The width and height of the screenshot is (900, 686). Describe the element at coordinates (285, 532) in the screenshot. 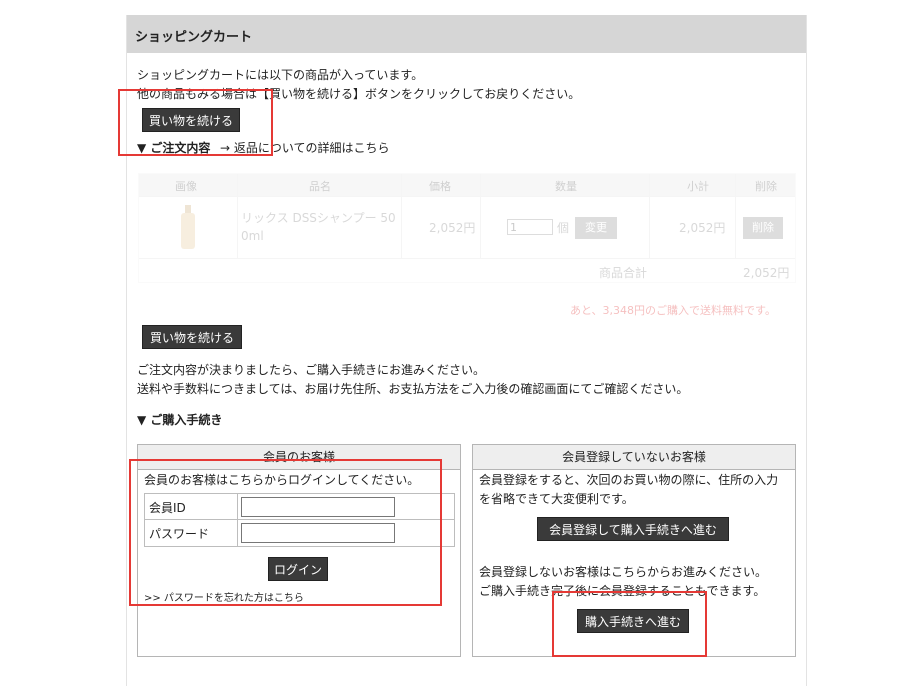

I see `highlight-login` at that location.